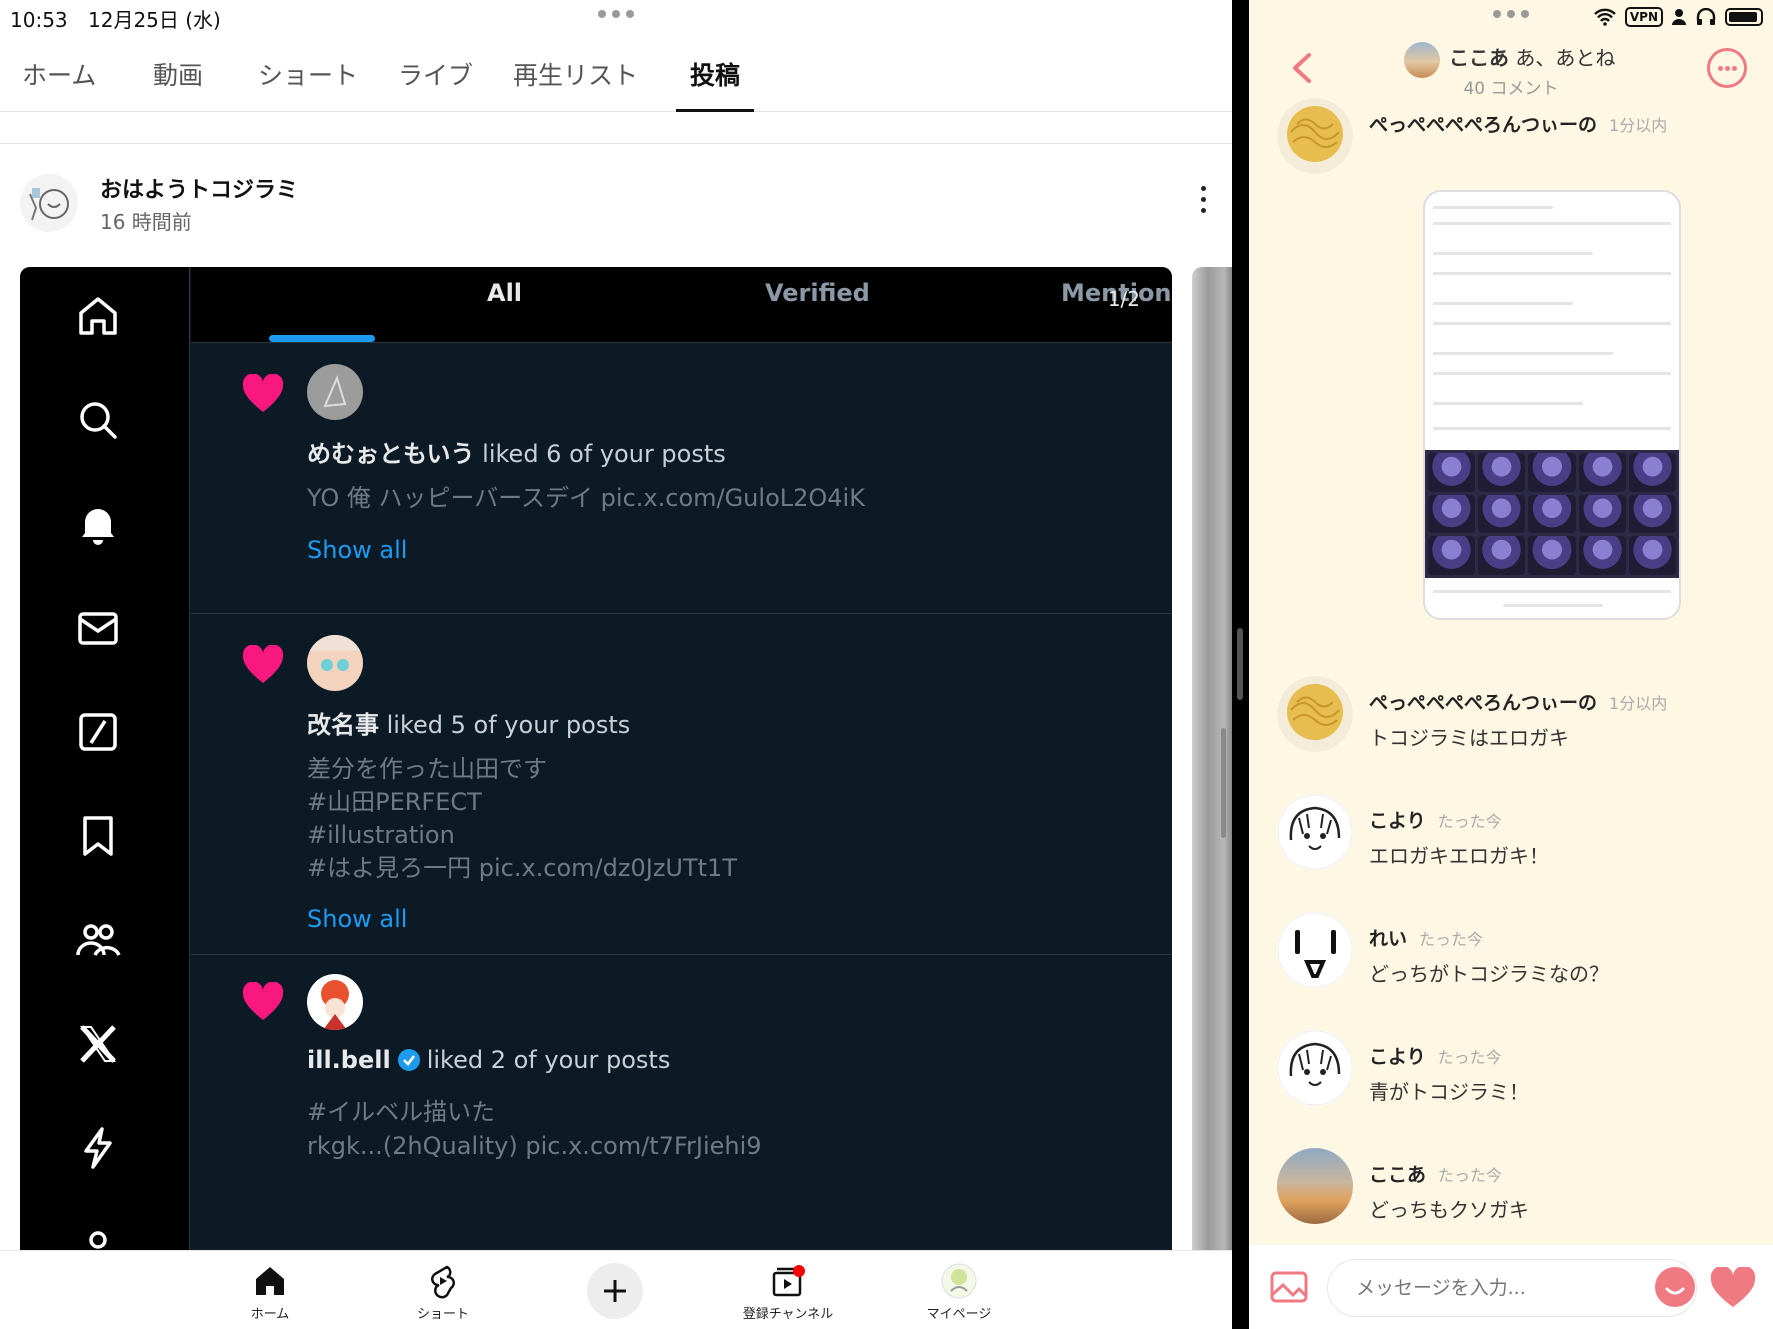 This screenshot has height=1329, width=1773. What do you see at coordinates (199, 188) in the screenshot?
I see `channel-name: おはようトコジラミ` at bounding box center [199, 188].